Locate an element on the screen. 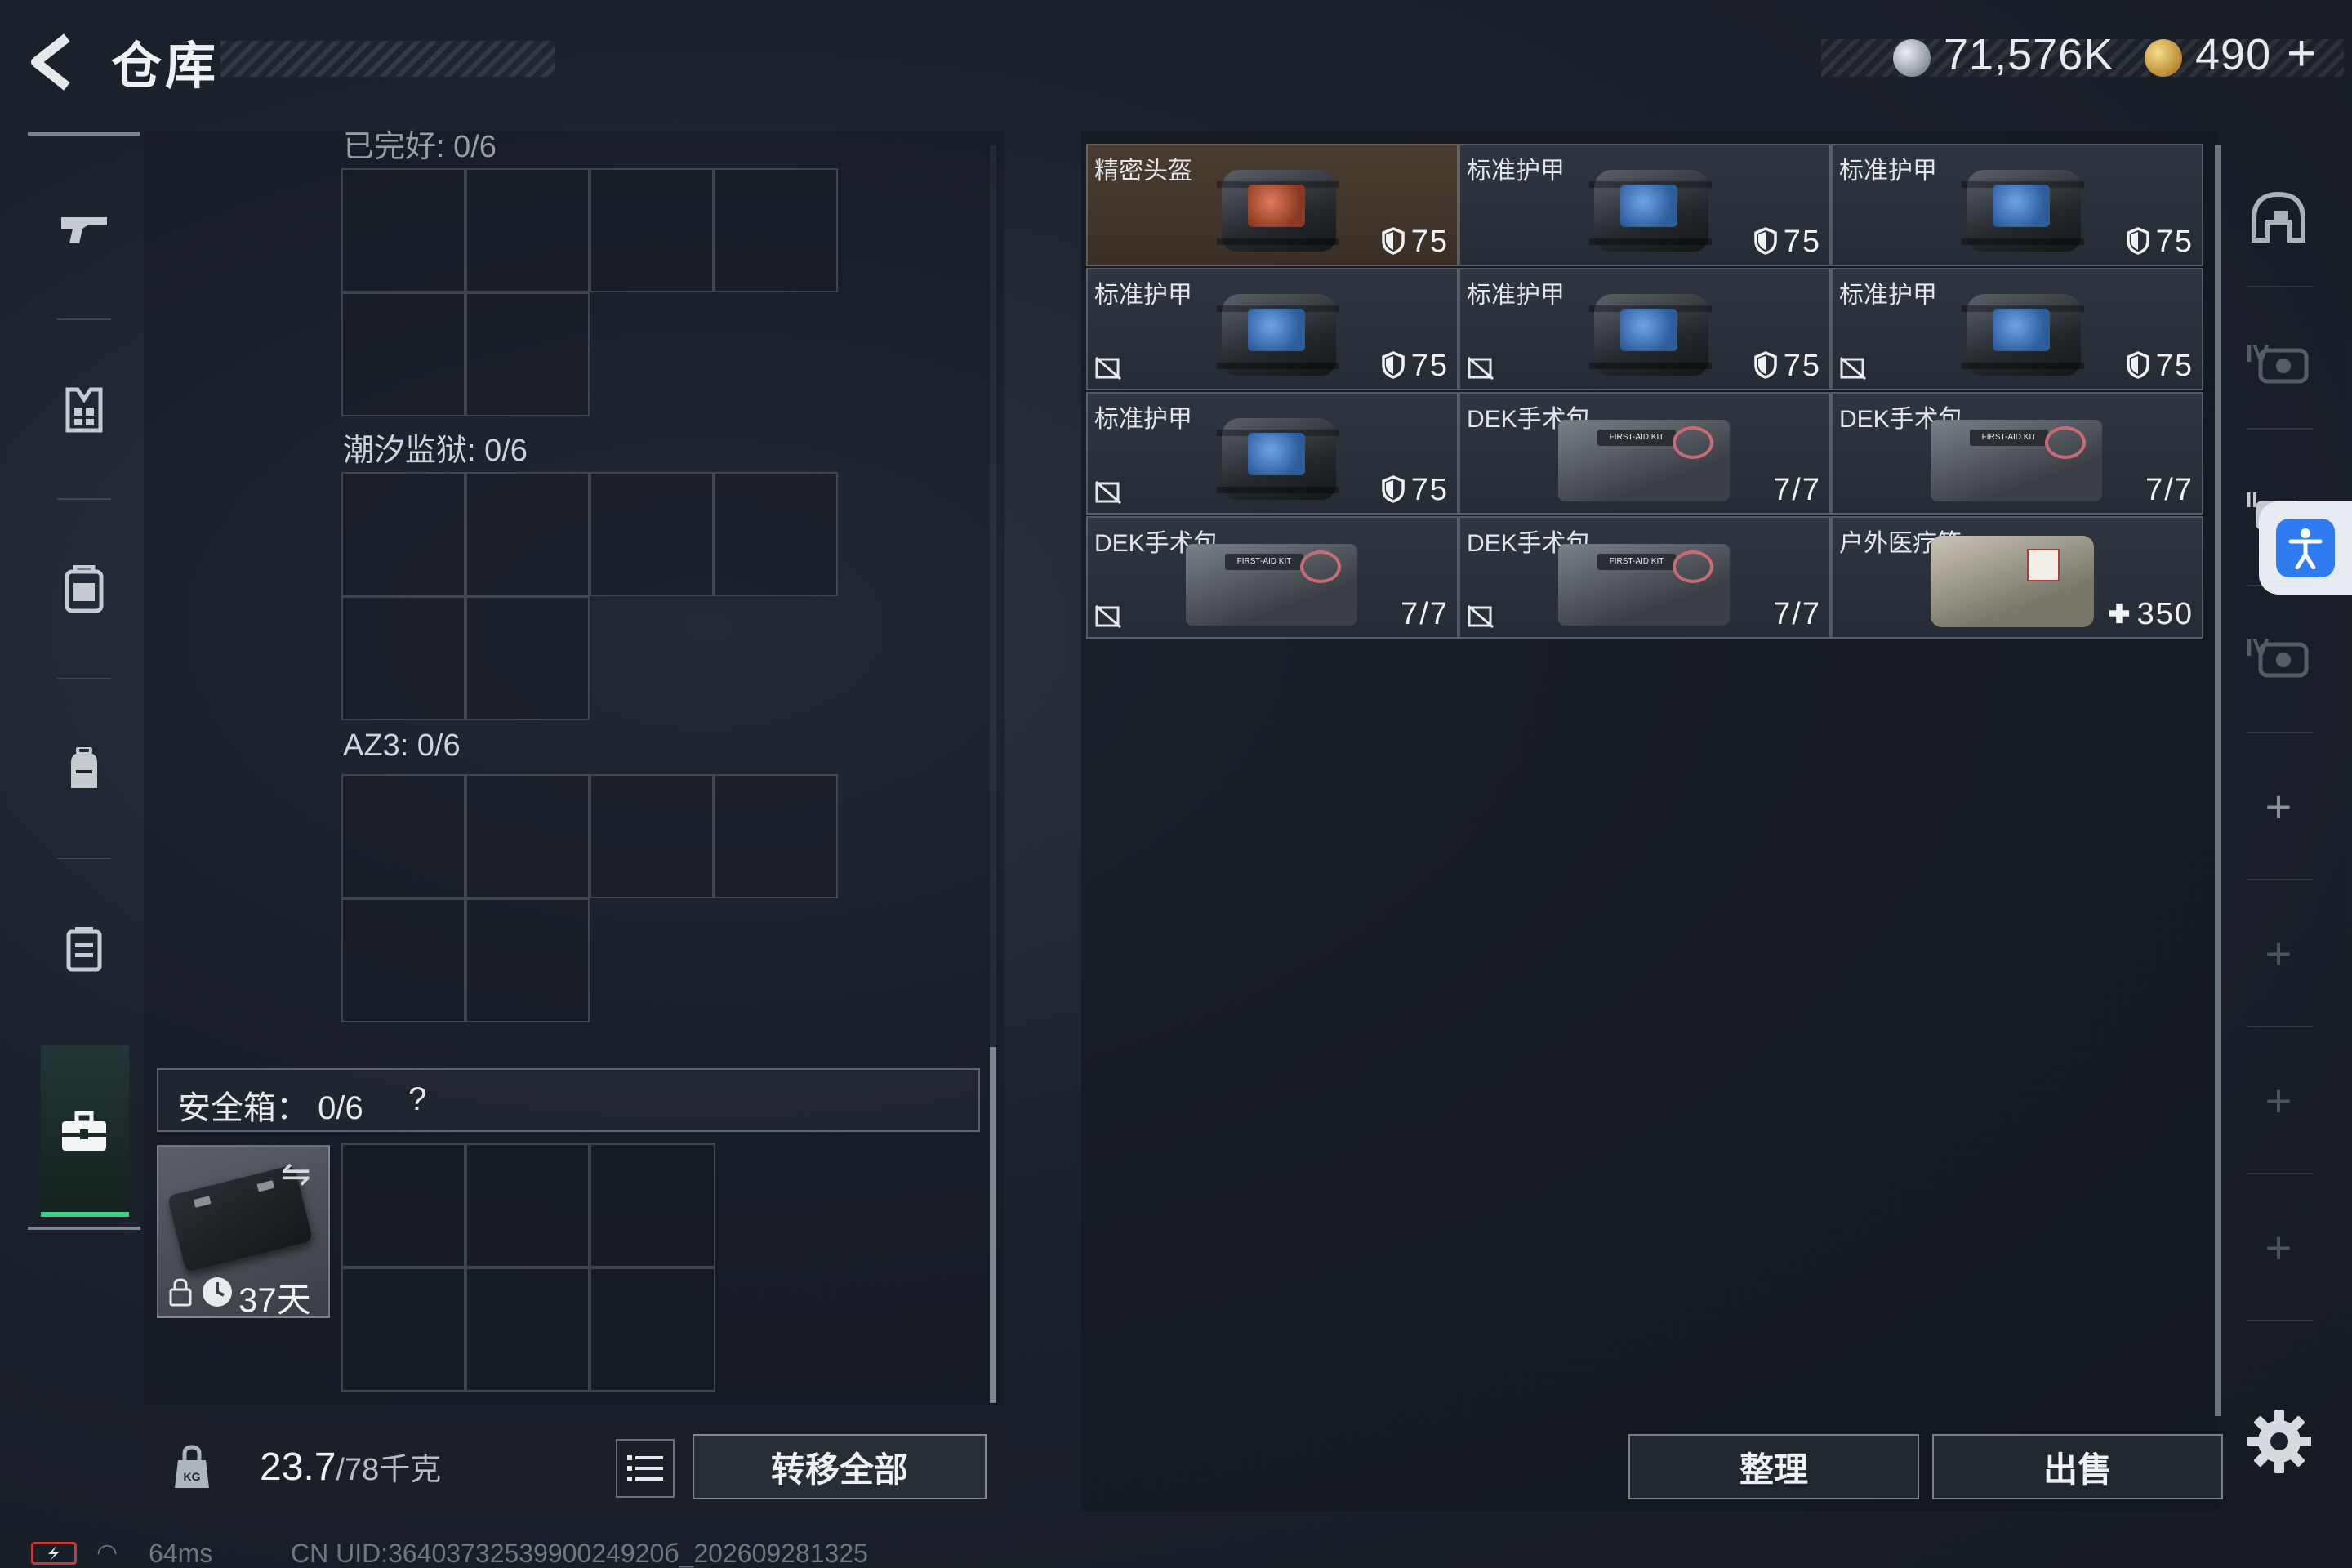  medkit-label: FIRST-AID KIT is located at coordinates (2009, 438).